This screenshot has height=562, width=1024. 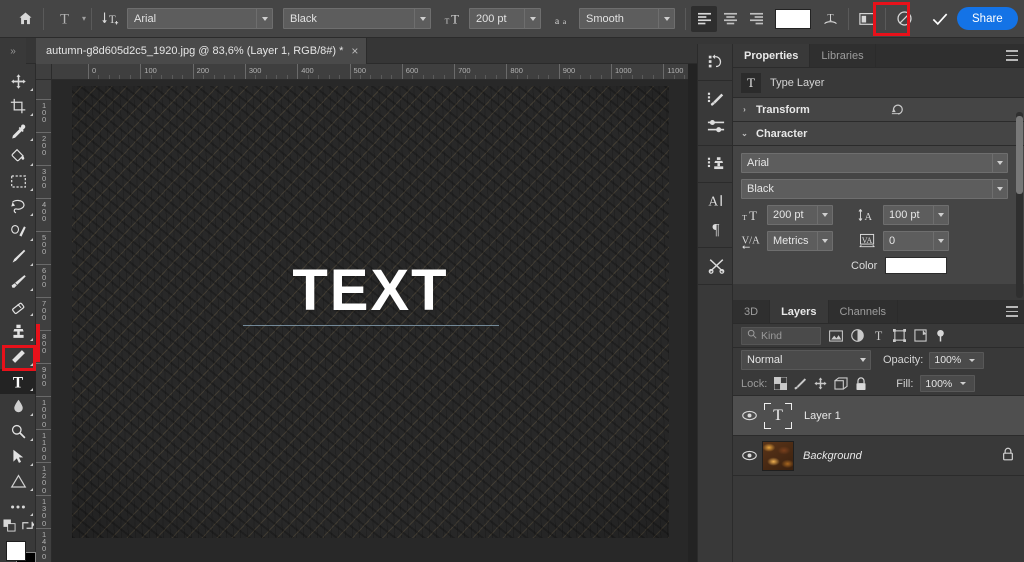 I want to click on align-center-icon, so click(x=730, y=19).